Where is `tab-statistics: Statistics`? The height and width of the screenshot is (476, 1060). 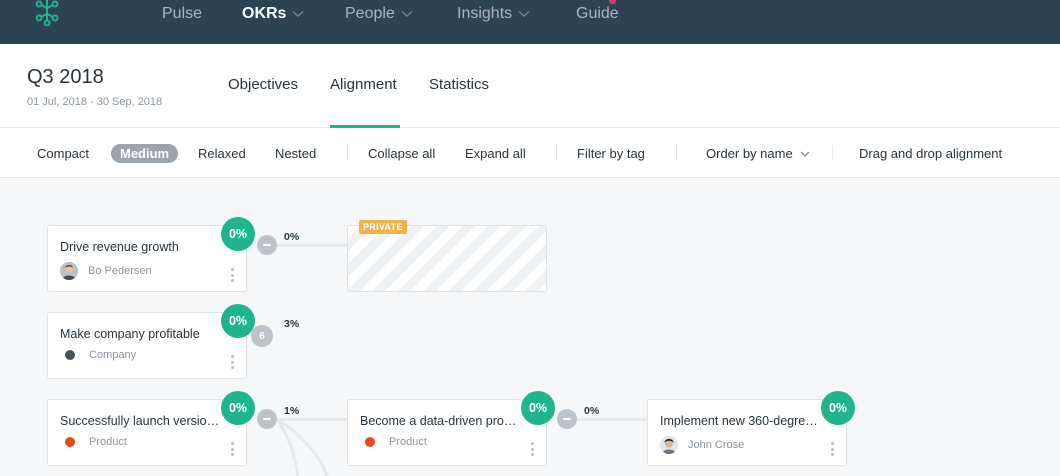 tab-statistics: Statistics is located at coordinates (459, 84).